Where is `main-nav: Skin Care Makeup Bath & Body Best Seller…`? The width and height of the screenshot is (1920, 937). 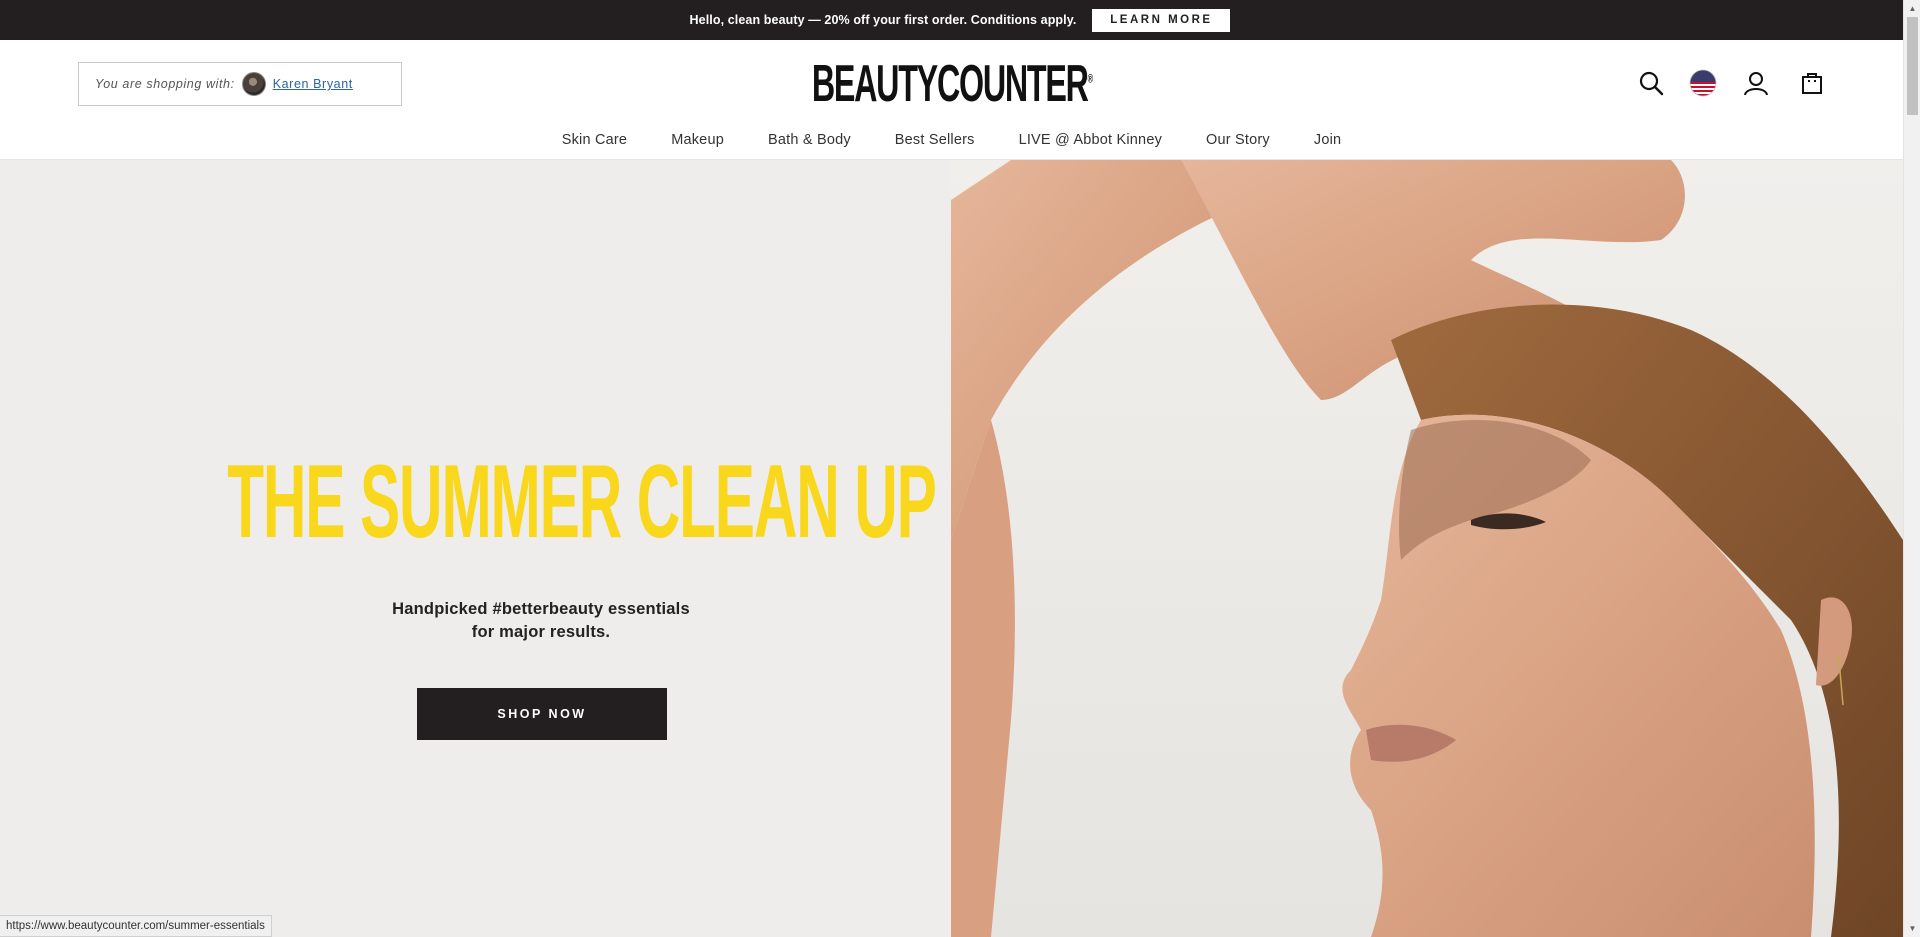 main-nav: Skin Care Makeup Bath & Body Best Seller… is located at coordinates (951, 143).